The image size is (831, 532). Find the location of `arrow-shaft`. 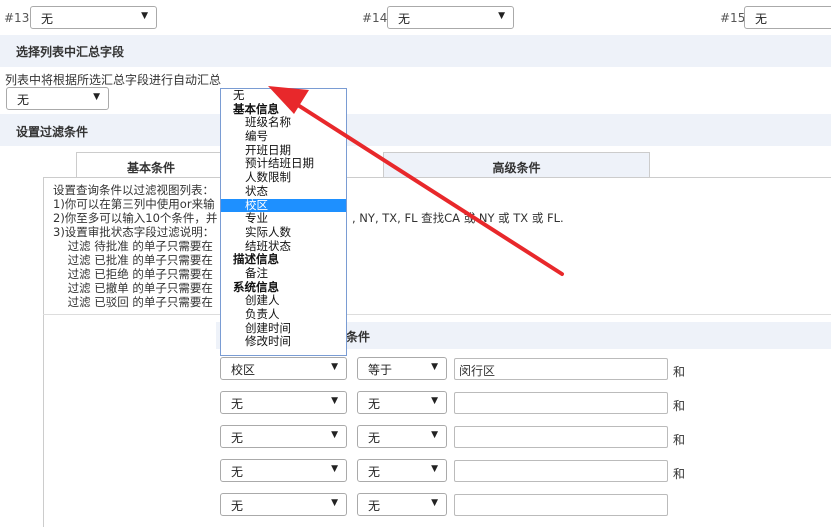

arrow-shaft is located at coordinates (426, 187).